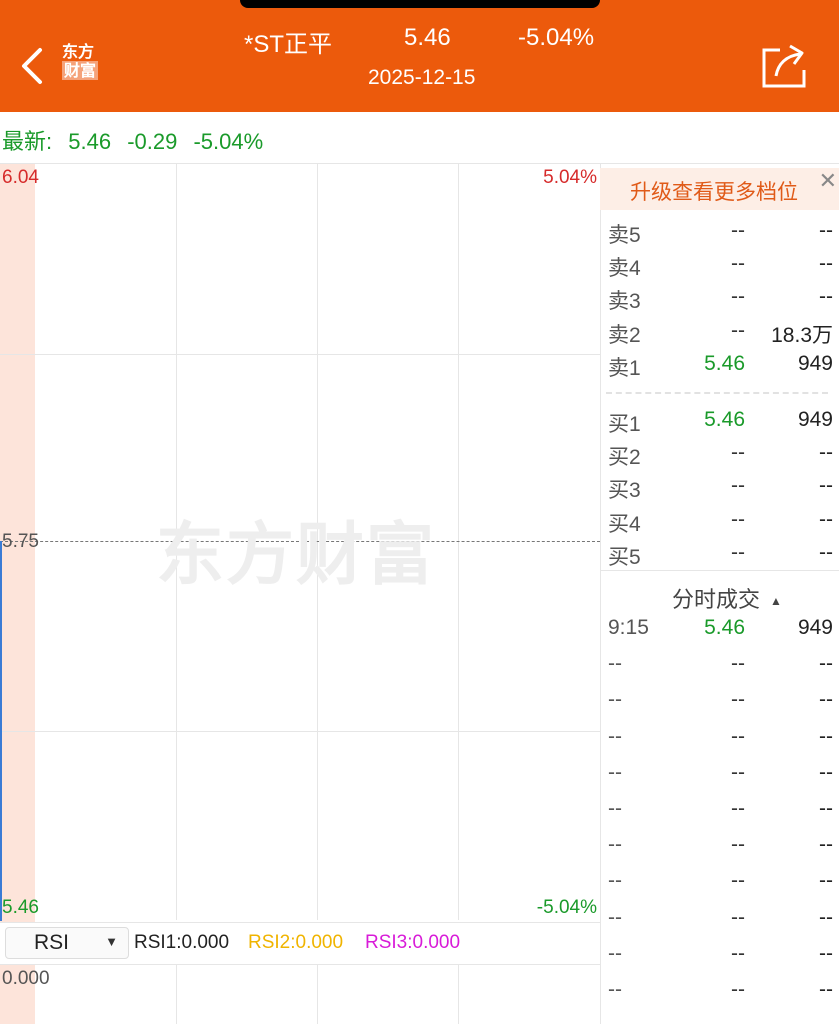  I want to click on title-bar: 东方 财富 *ST正平 5.46 -5.04% 2025-12-15, so click(419, 56).